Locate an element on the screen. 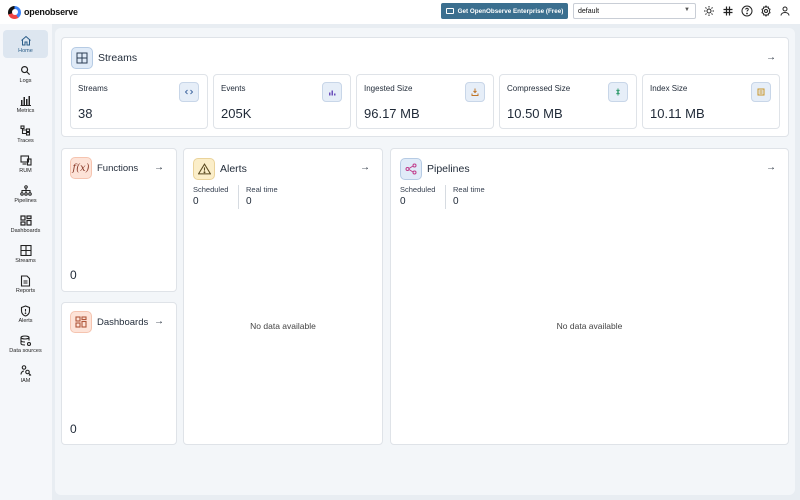 This screenshot has height=500, width=800. functions-count: 0 is located at coordinates (73, 275).